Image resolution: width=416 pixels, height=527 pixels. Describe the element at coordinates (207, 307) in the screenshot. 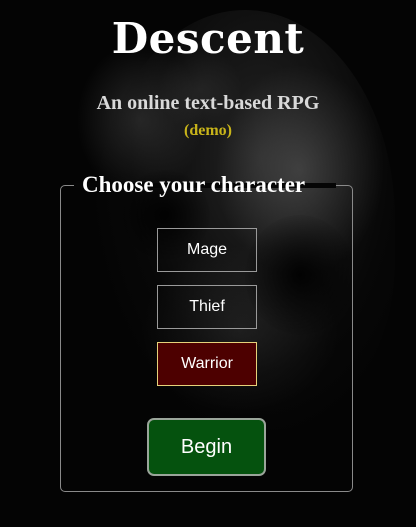

I see `thief-button: Thief` at that location.